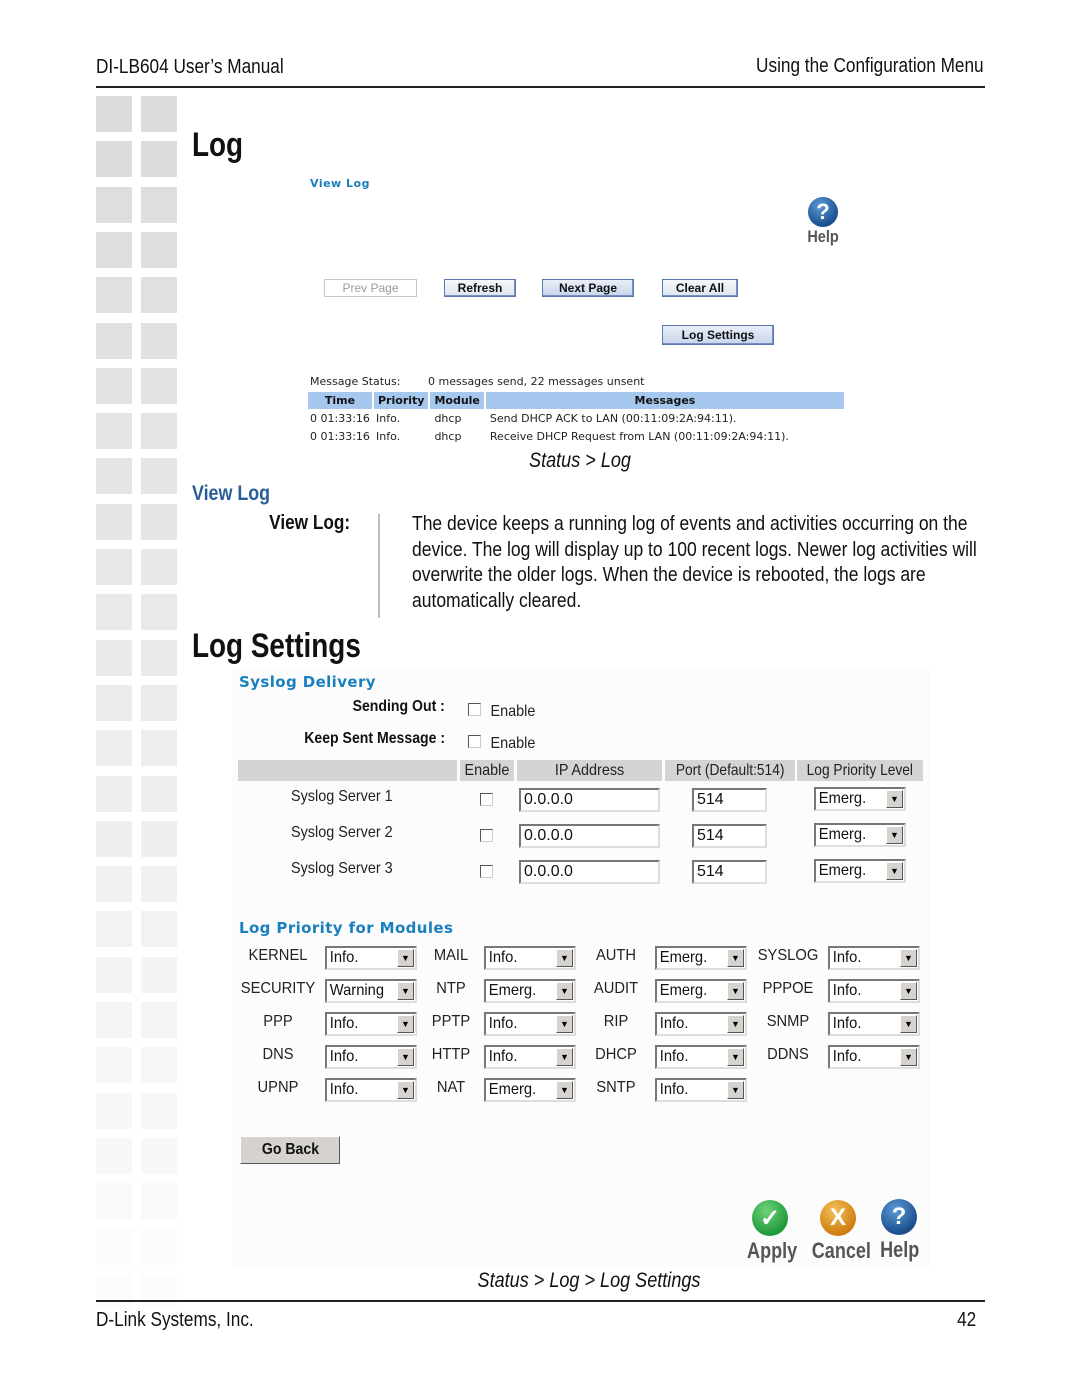  Describe the element at coordinates (589, 770) in the screenshot. I see `col-ip-address: IP Address` at that location.